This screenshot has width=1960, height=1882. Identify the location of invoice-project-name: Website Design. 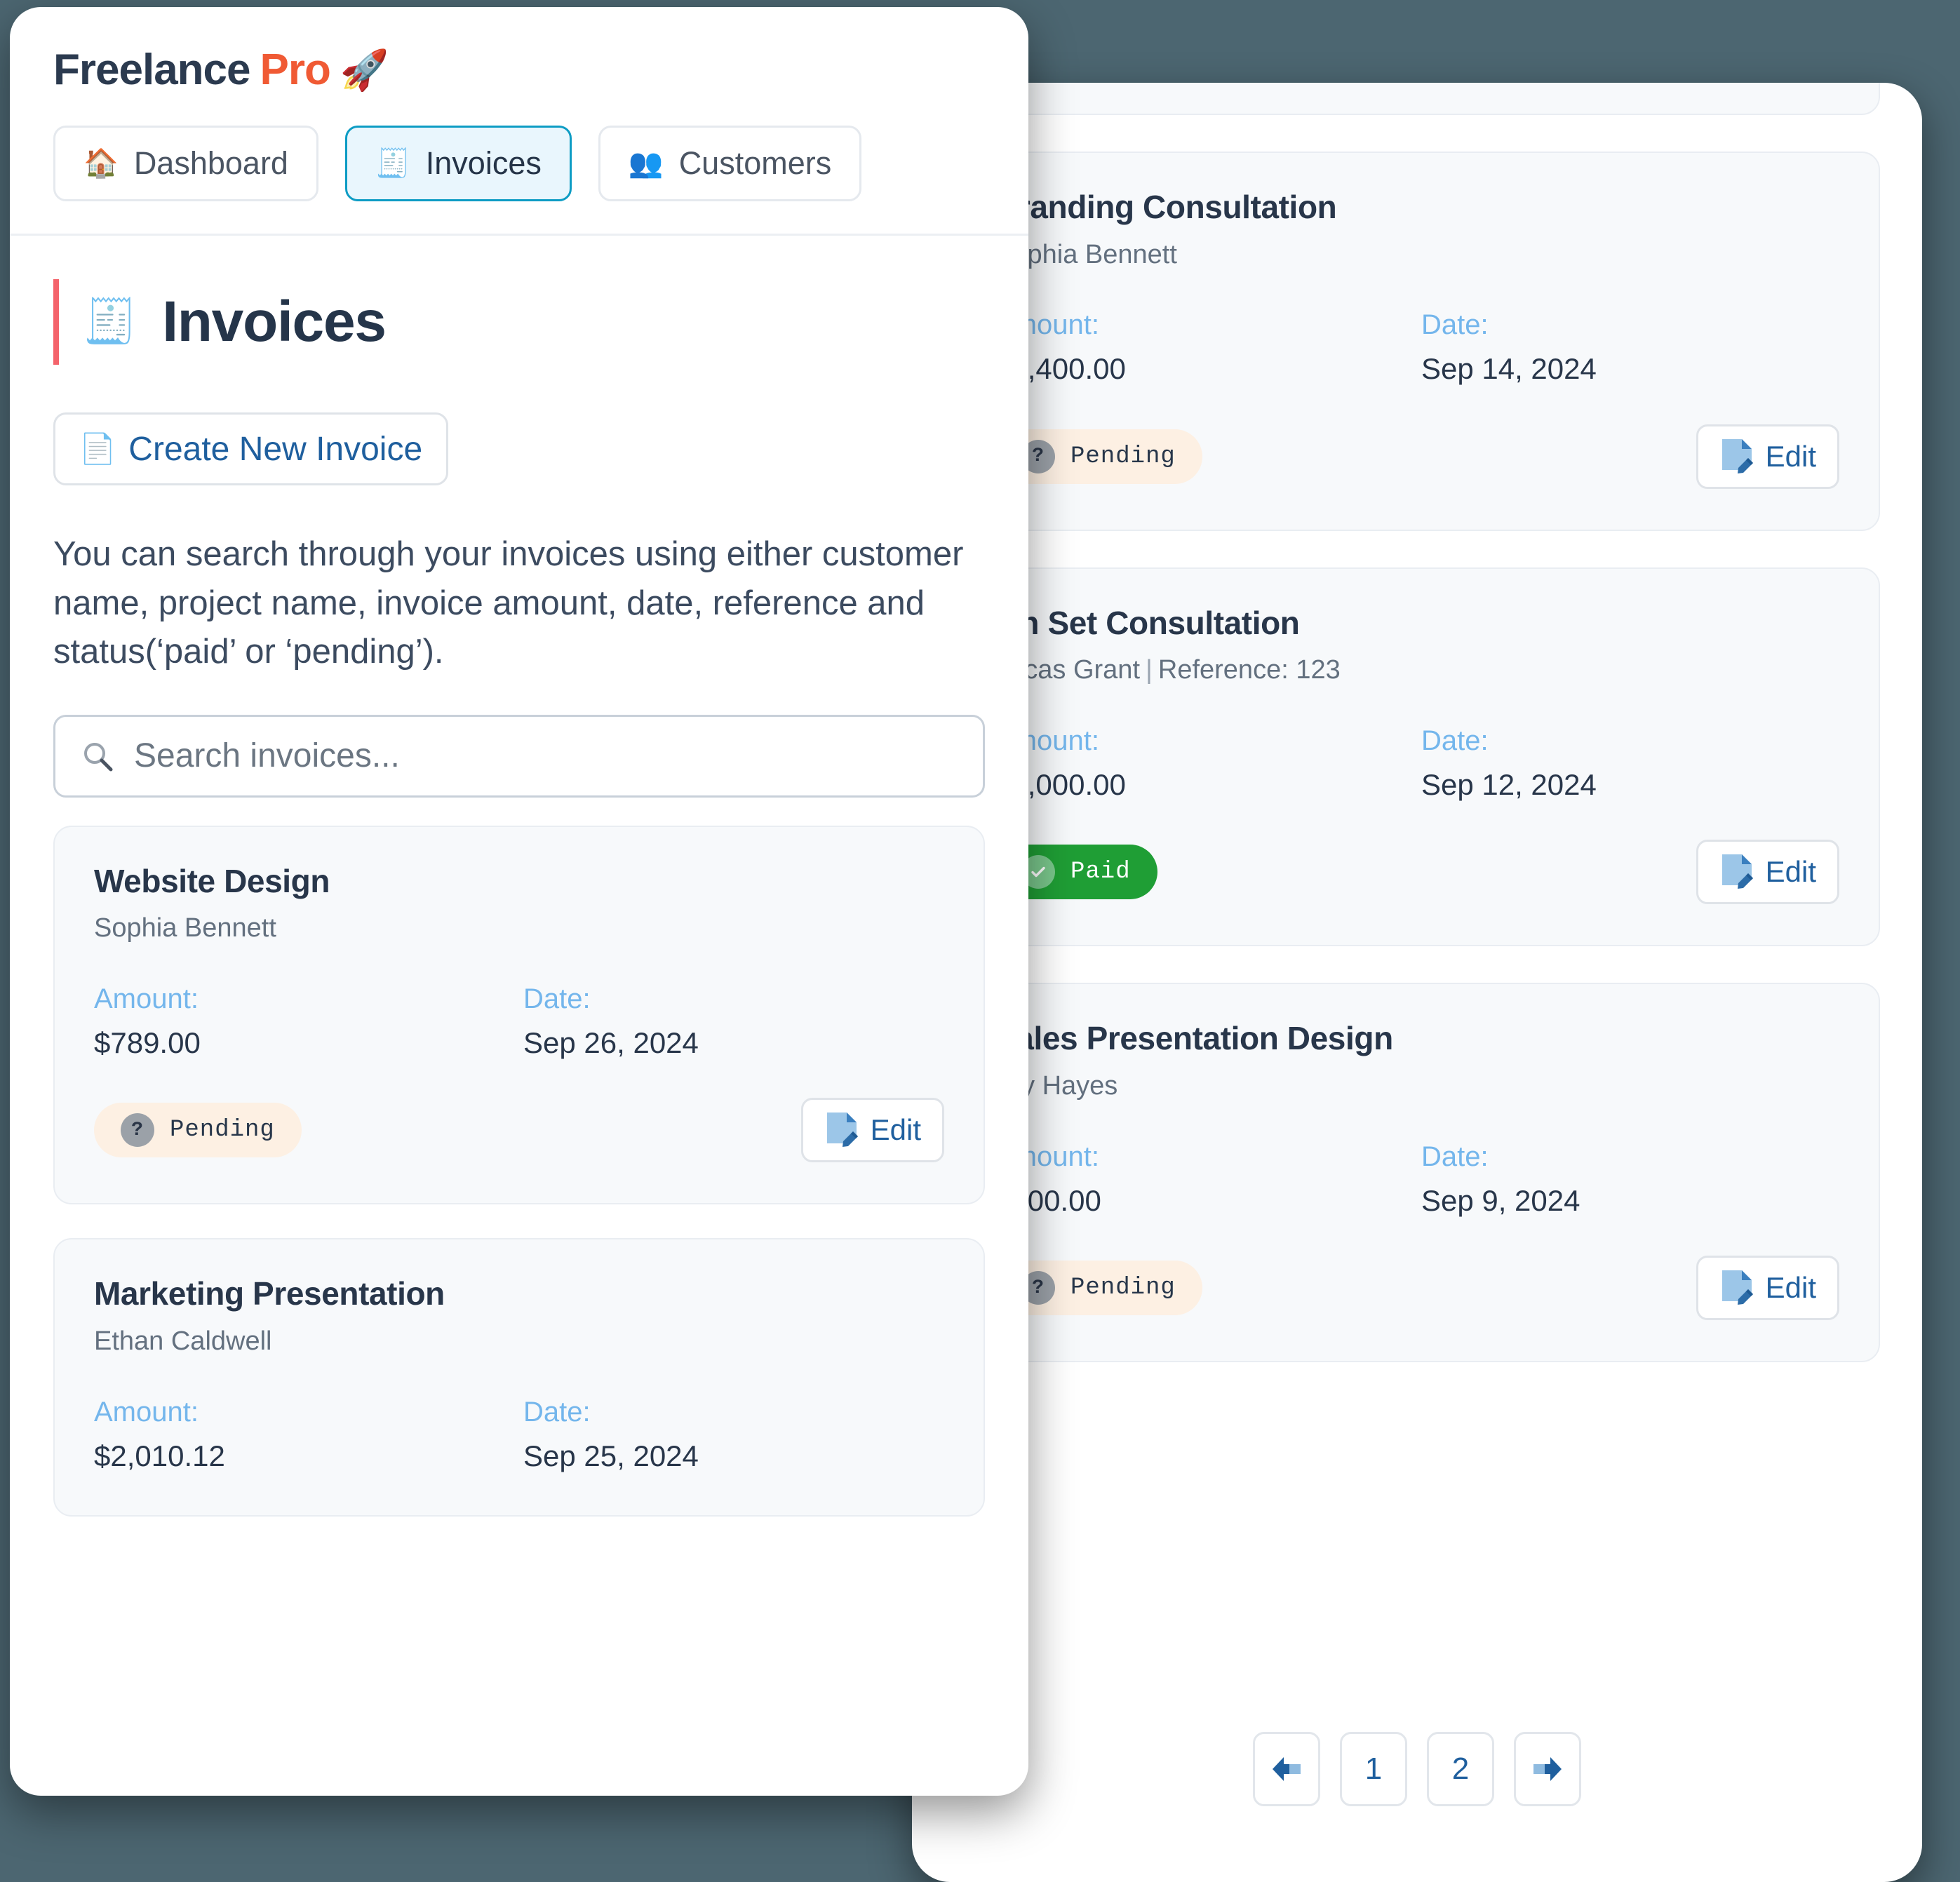
(212, 880).